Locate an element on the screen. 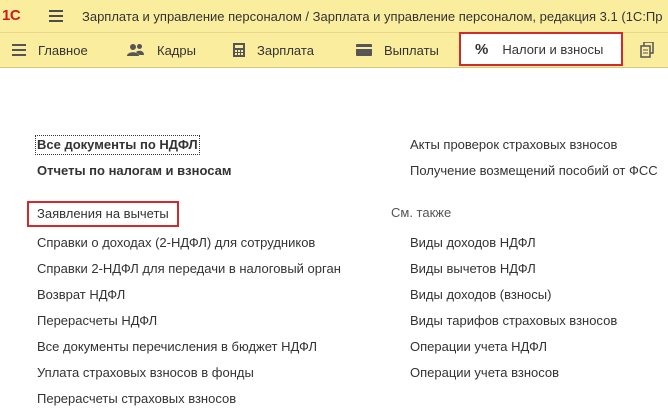 Image resolution: width=668 pixels, height=417 pixels. section-main-label: Главное is located at coordinates (63, 50).